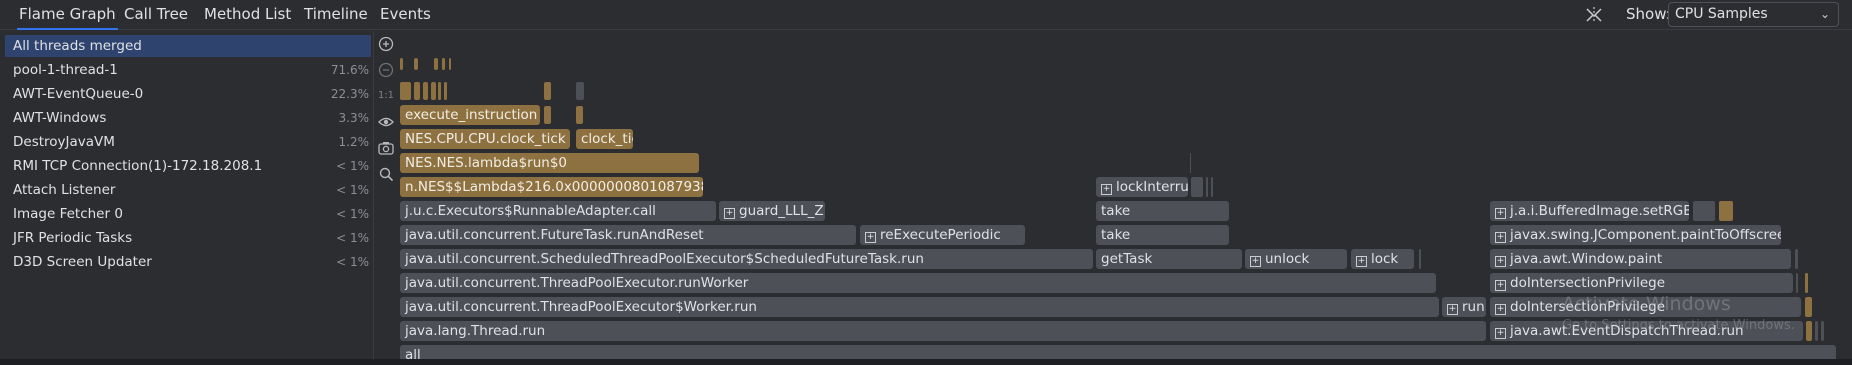  What do you see at coordinates (188, 166) in the screenshot?
I see `thread-item: RMI TCP Connection(1)-172.18.208.1 < 1%` at bounding box center [188, 166].